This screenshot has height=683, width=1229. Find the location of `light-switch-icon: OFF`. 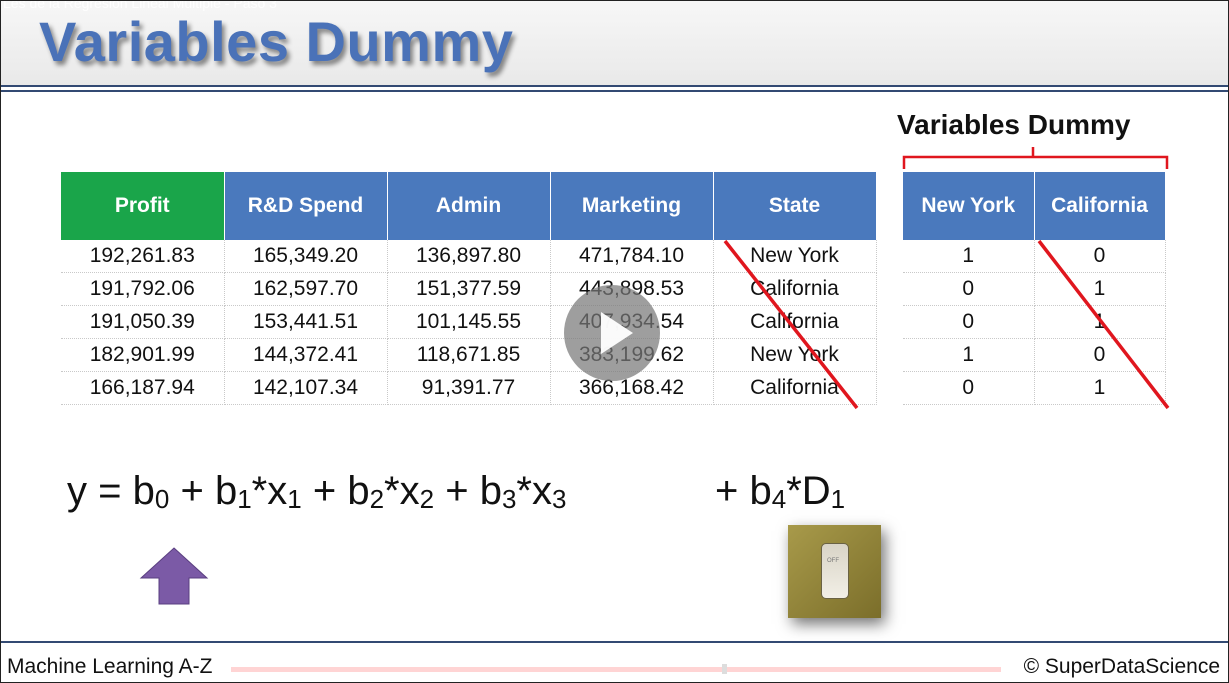

light-switch-icon: OFF is located at coordinates (834, 571).